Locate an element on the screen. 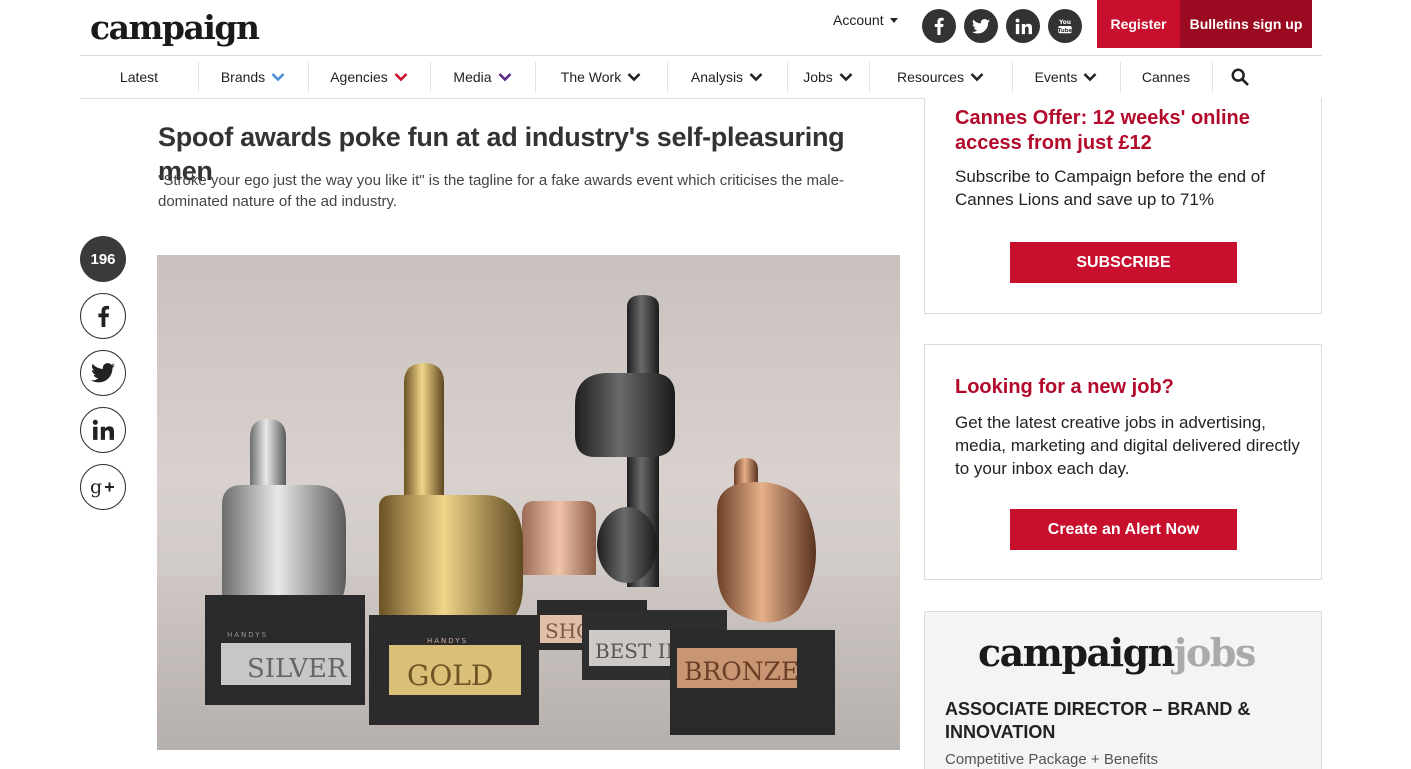 The image size is (1411, 769). bronze-plaque-text: BRONZE is located at coordinates (741, 671).